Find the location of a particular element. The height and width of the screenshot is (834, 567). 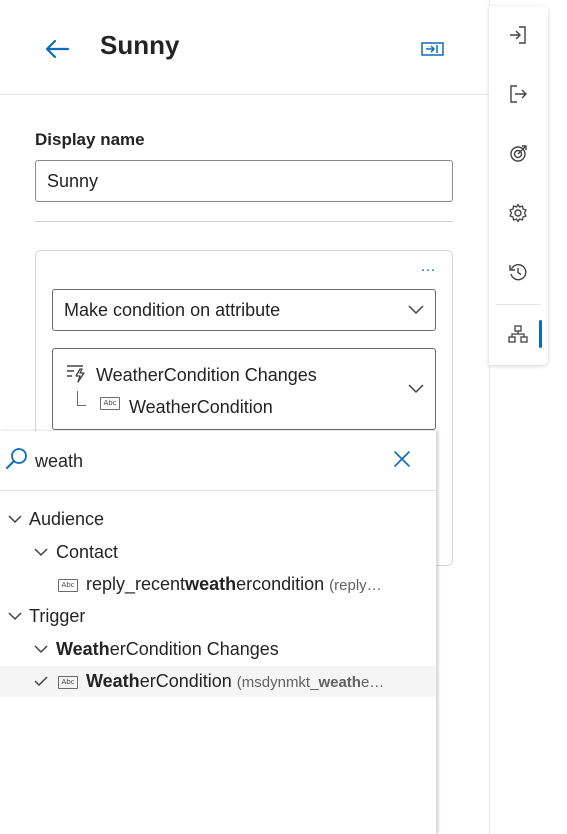

tree-item-weather-condition-changes: WeatherCondition Changes is located at coordinates (218, 649).